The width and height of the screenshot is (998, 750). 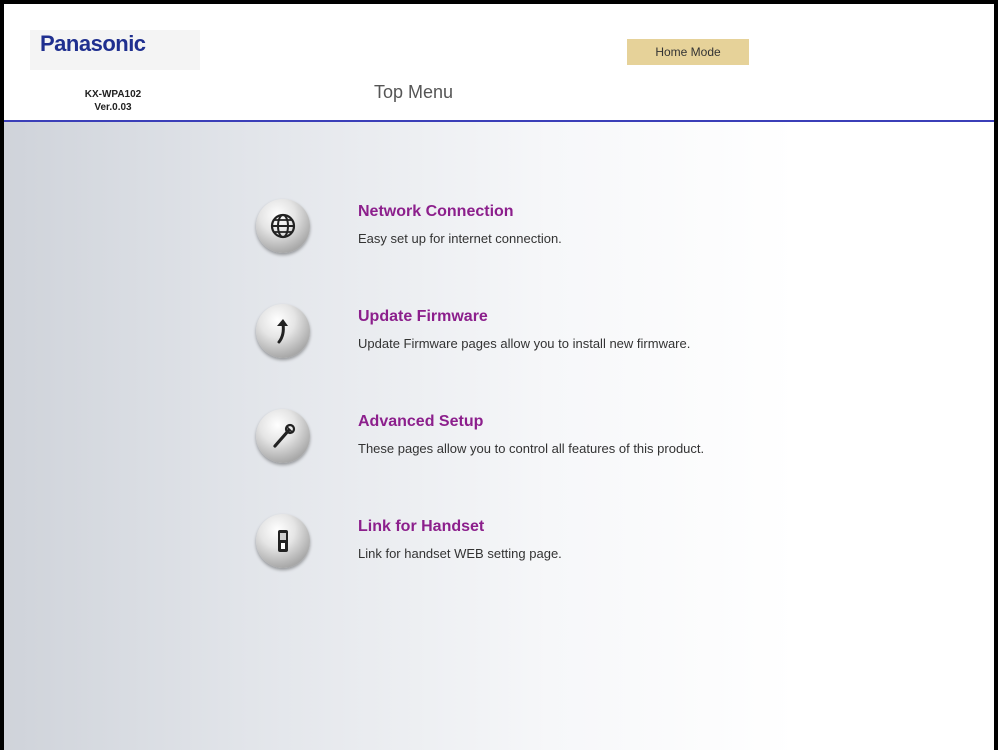 What do you see at coordinates (283, 331) in the screenshot?
I see `arrow-up-icon` at bounding box center [283, 331].